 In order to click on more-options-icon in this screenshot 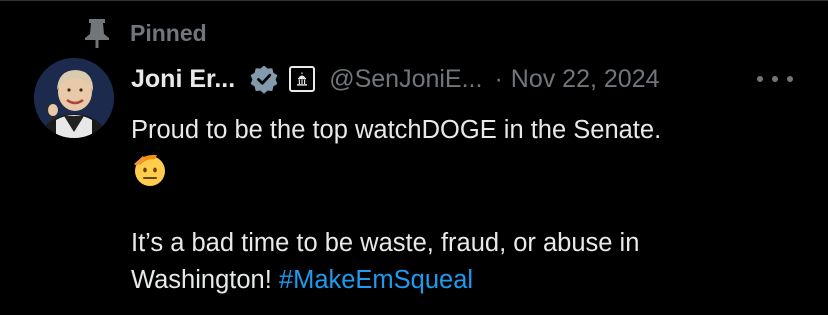, I will do `click(775, 79)`.